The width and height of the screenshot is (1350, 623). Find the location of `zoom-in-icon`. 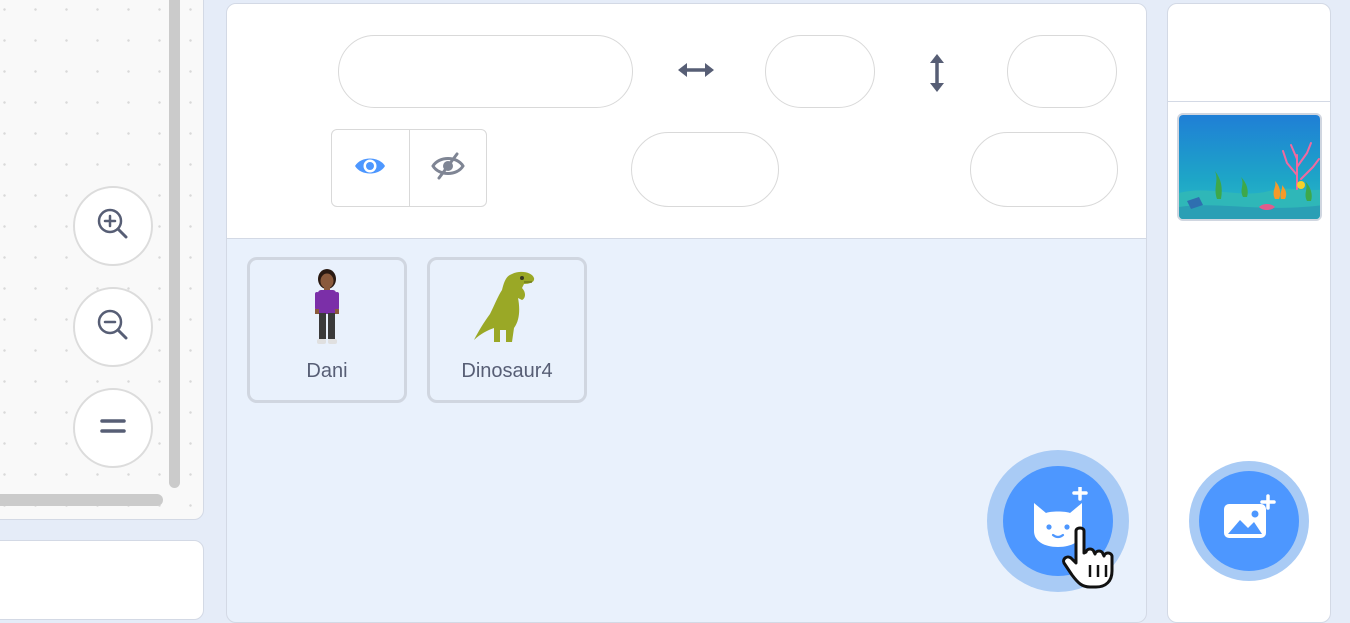

zoom-in-icon is located at coordinates (113, 226).